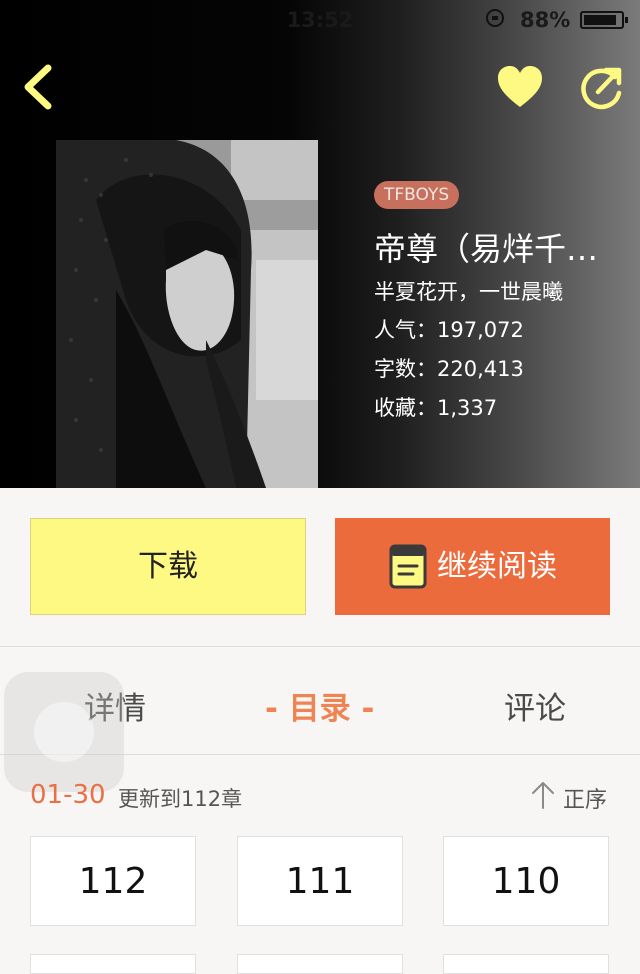  What do you see at coordinates (408, 566) in the screenshot?
I see `book-icon` at bounding box center [408, 566].